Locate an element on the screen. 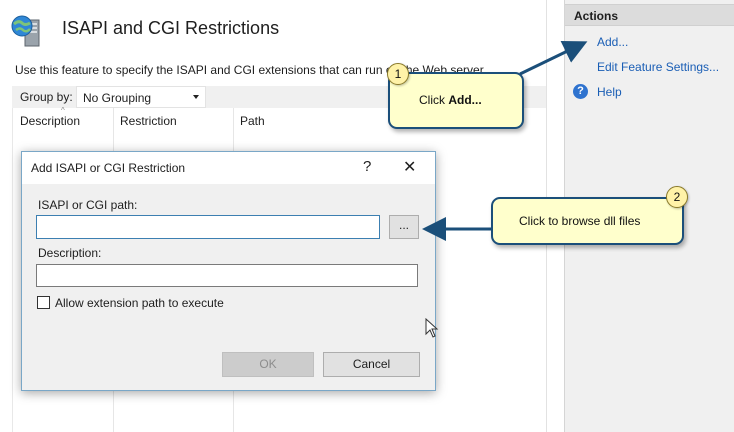  callout-2-badge: 2 is located at coordinates (677, 197).